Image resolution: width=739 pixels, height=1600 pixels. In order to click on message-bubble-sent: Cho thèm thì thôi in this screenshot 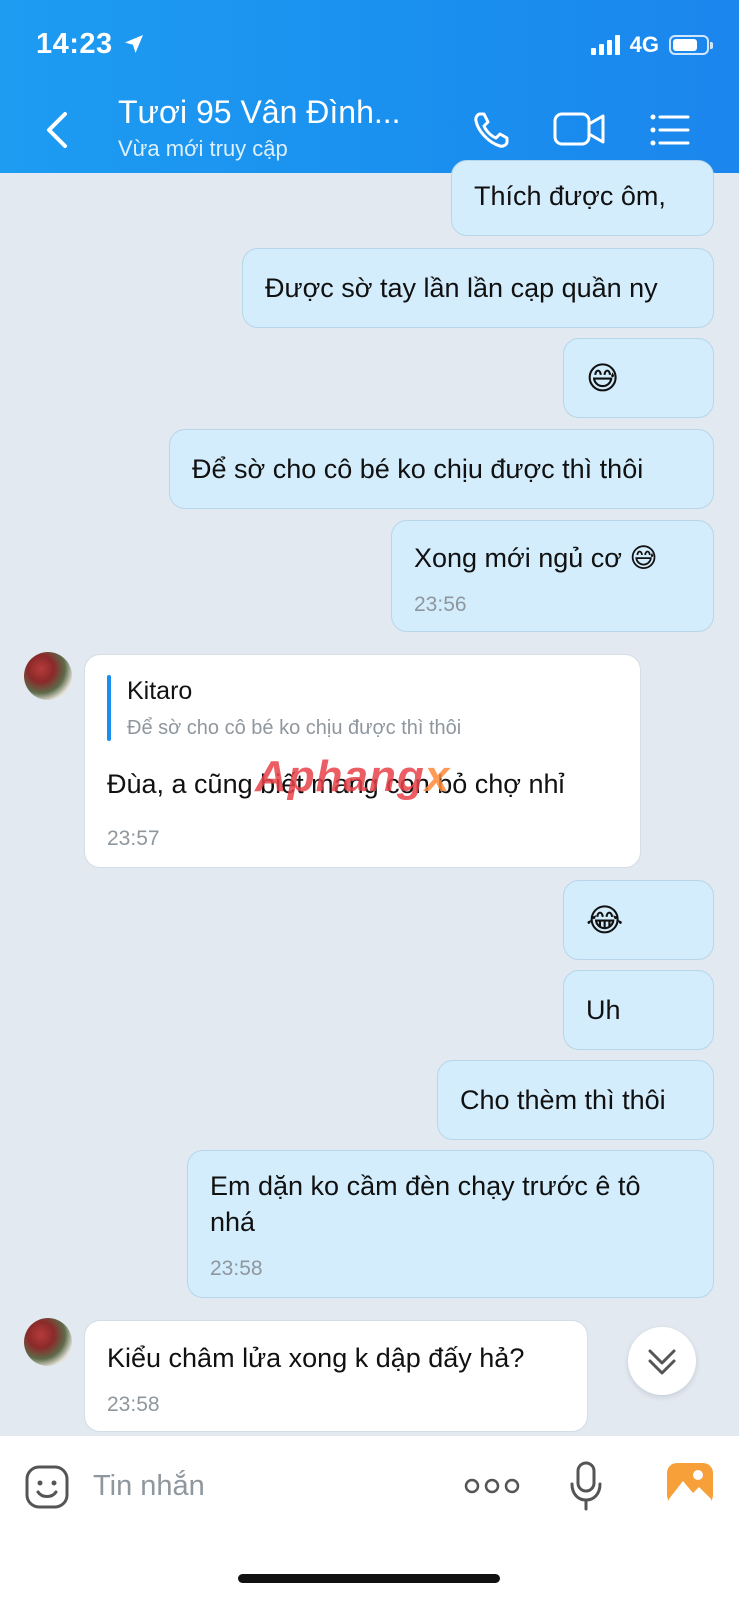, I will do `click(575, 1100)`.